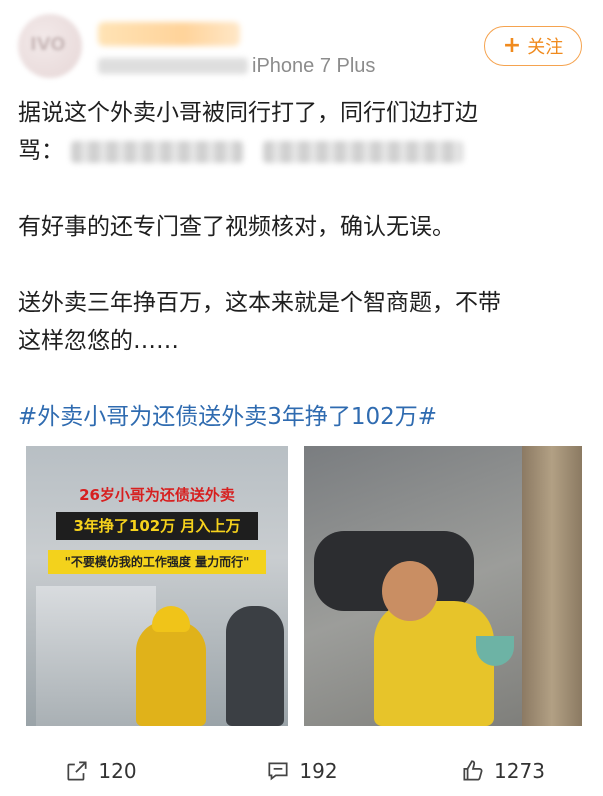 This screenshot has width=603, height=796. Describe the element at coordinates (512, 45) in the screenshot. I see `plus-icon: +` at that location.